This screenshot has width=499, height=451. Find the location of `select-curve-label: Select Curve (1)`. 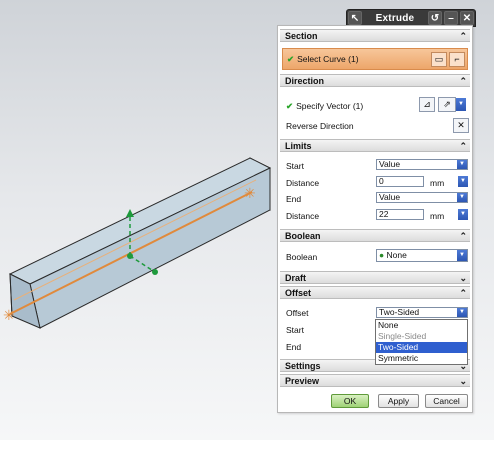

select-curve-label: Select Curve (1) is located at coordinates (328, 59).